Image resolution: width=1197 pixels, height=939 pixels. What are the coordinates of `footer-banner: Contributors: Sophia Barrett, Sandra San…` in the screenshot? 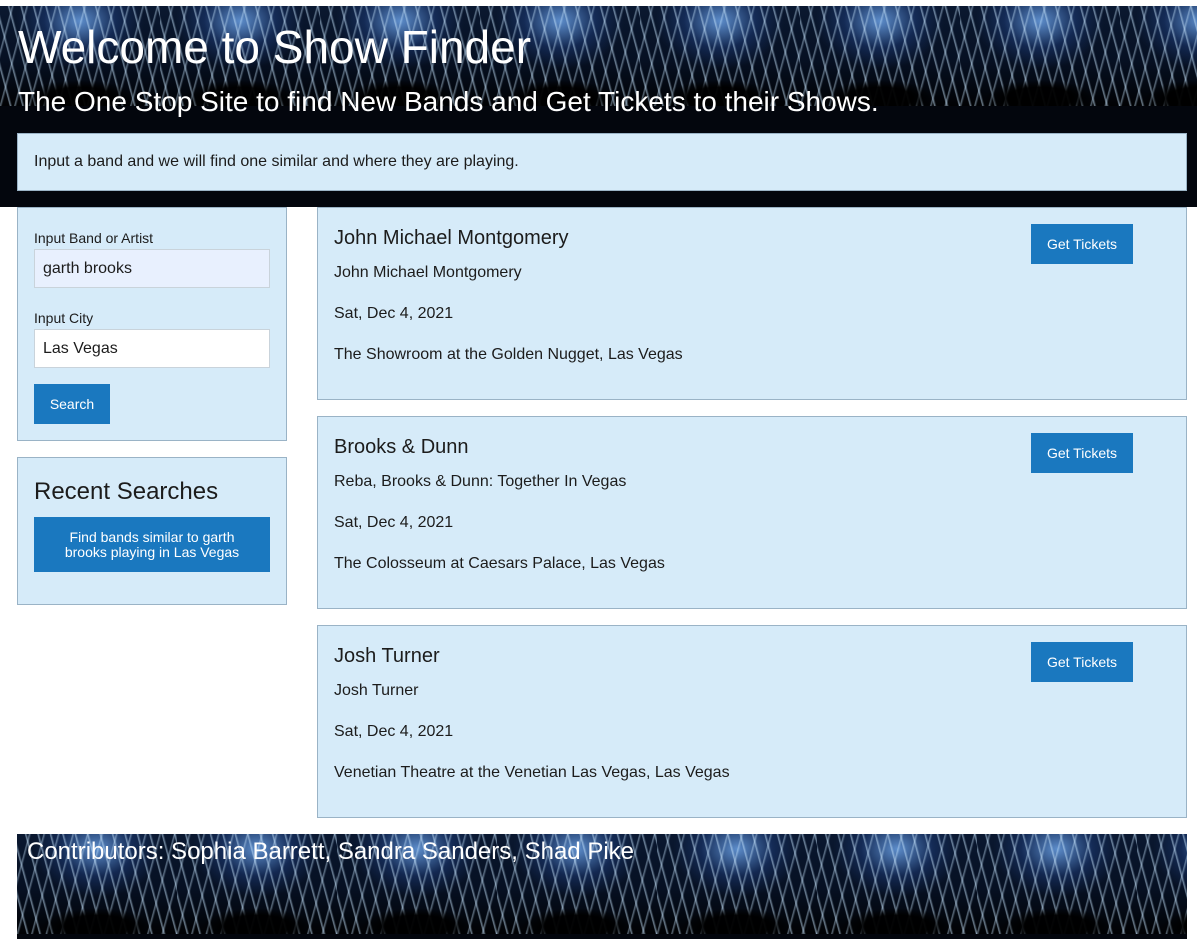 It's located at (602, 886).